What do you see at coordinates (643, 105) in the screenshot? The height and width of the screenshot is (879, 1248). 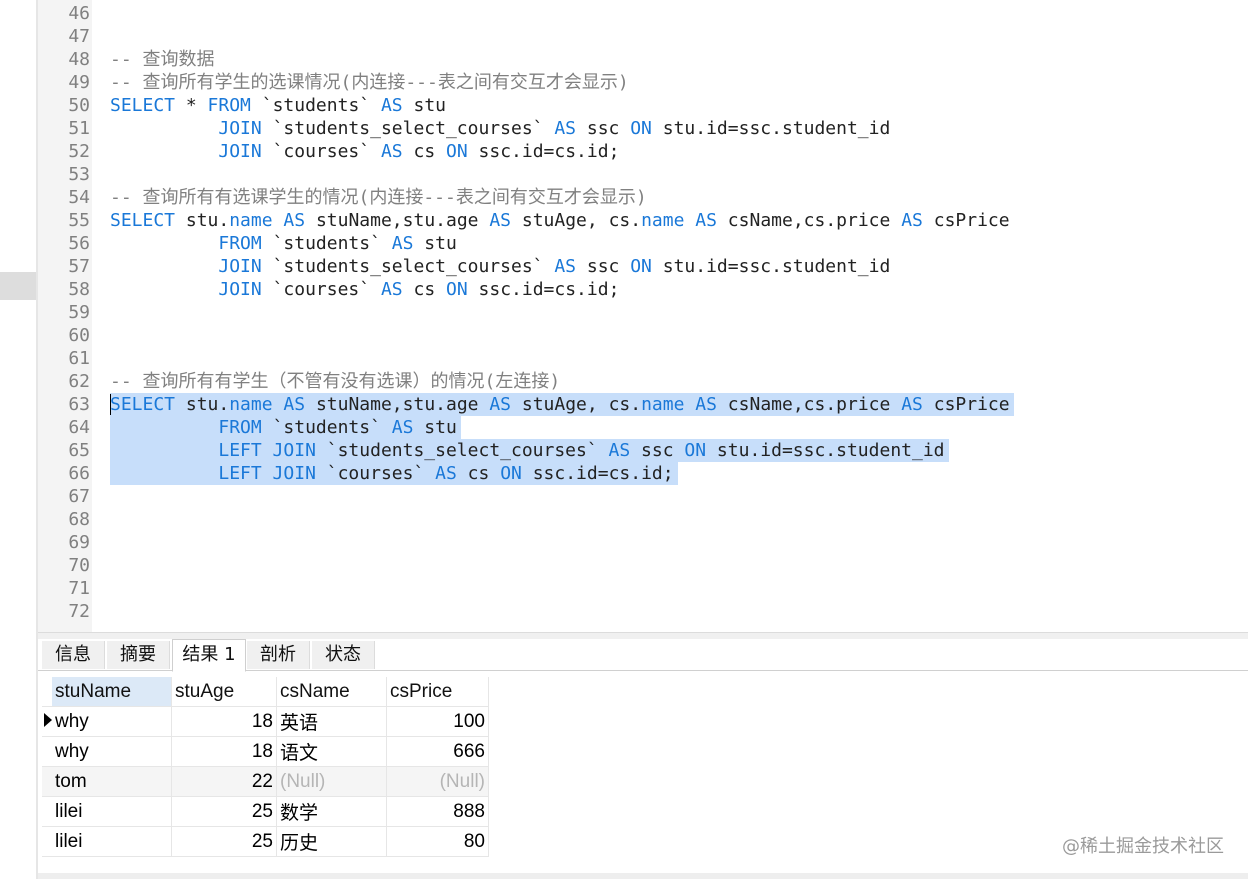 I see `code-line: 50 SELECT * FROM `students` AS stu` at bounding box center [643, 105].